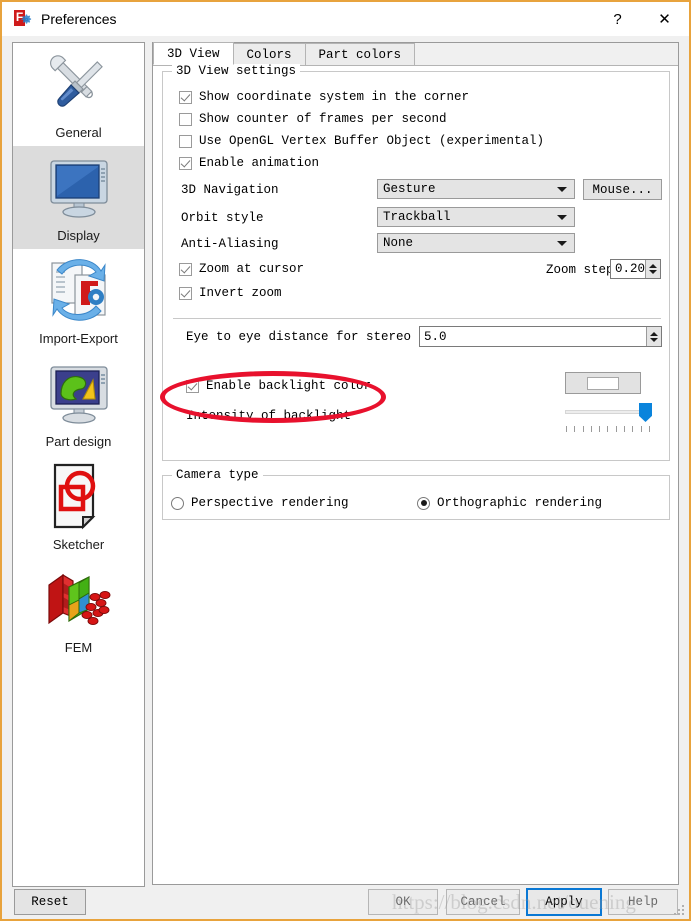 Image resolution: width=691 pixels, height=921 pixels. Describe the element at coordinates (230, 190) in the screenshot. I see `label-3d-navigation: 3D Navigation` at that location.